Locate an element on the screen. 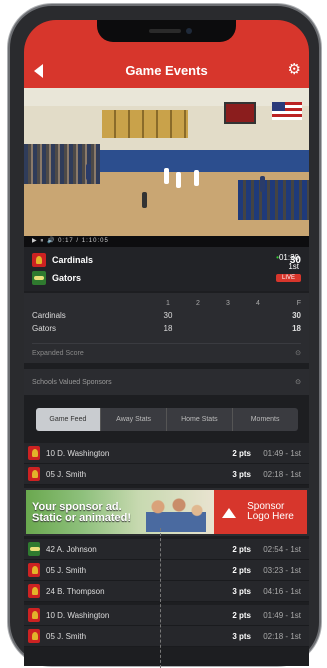  phone-notch is located at coordinates (166, 31).